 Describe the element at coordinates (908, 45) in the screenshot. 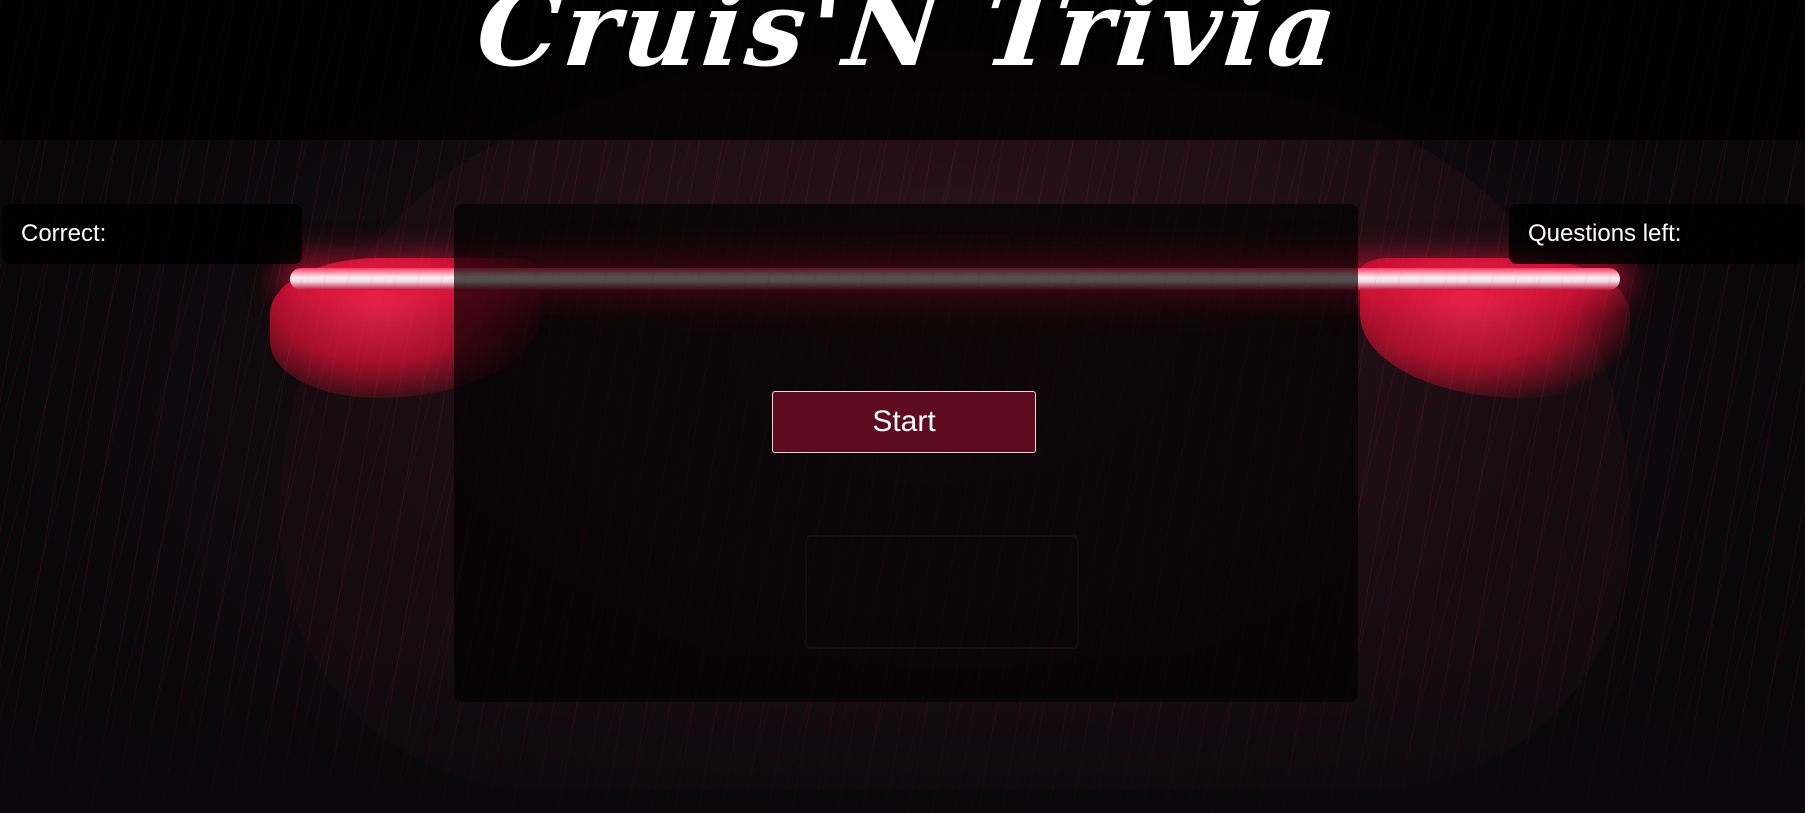

I see `page-title: Cruis'N Trivia` at that location.